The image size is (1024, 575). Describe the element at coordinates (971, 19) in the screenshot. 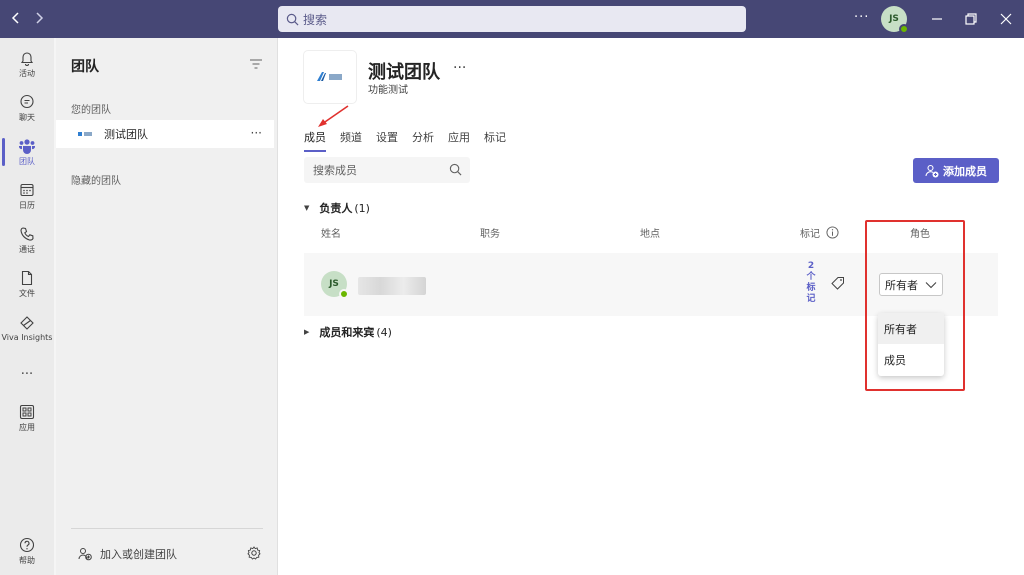

I see `restore-icon` at that location.